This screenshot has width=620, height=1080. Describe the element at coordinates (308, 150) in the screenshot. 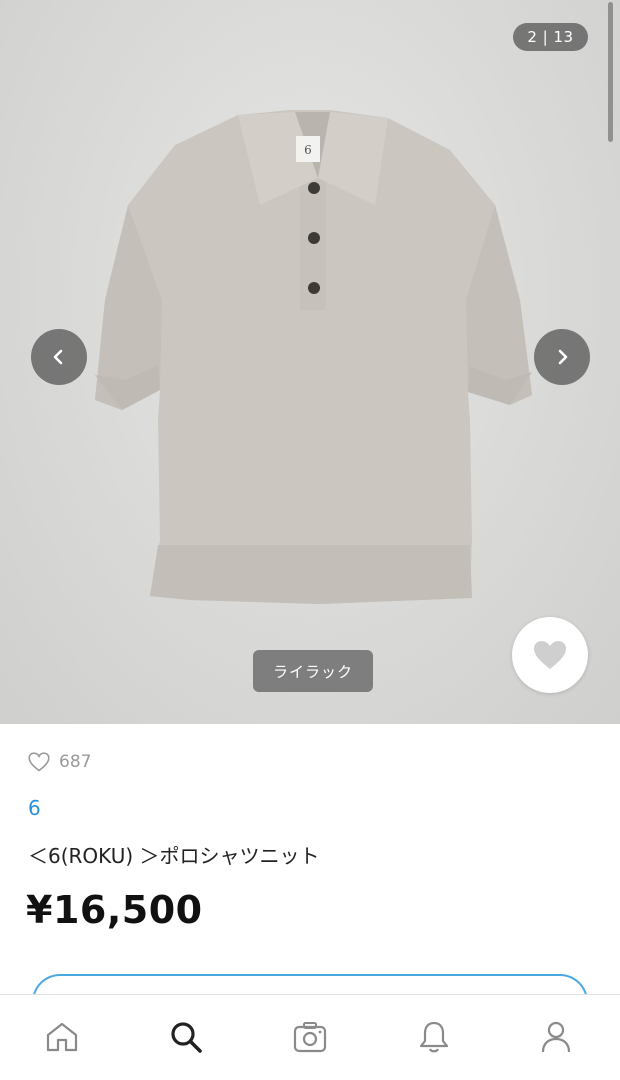

I see `svg-text: 6` at that location.